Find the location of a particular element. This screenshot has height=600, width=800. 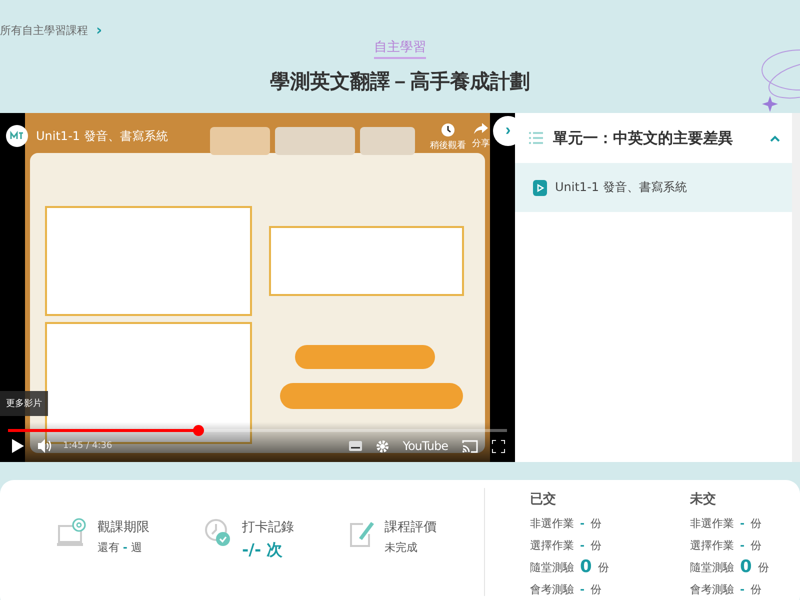

laptop-icon is located at coordinates (72, 533).